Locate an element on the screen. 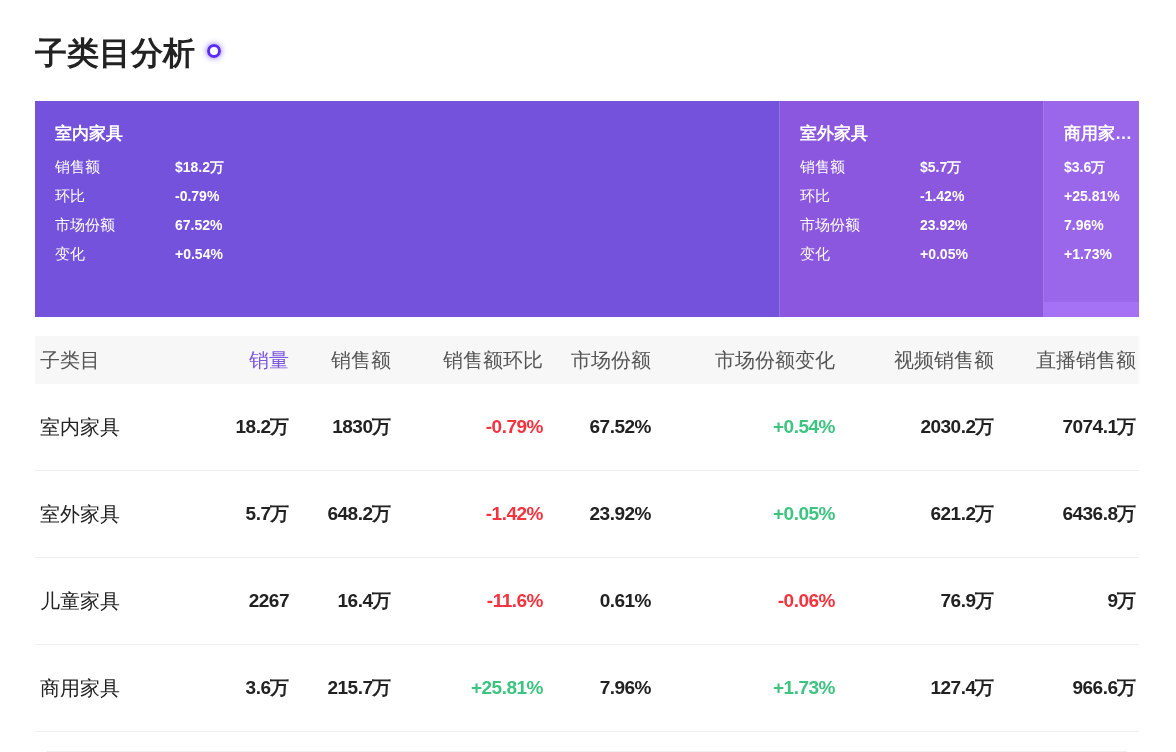  table-cell-text: 3.6万 is located at coordinates (266, 687).